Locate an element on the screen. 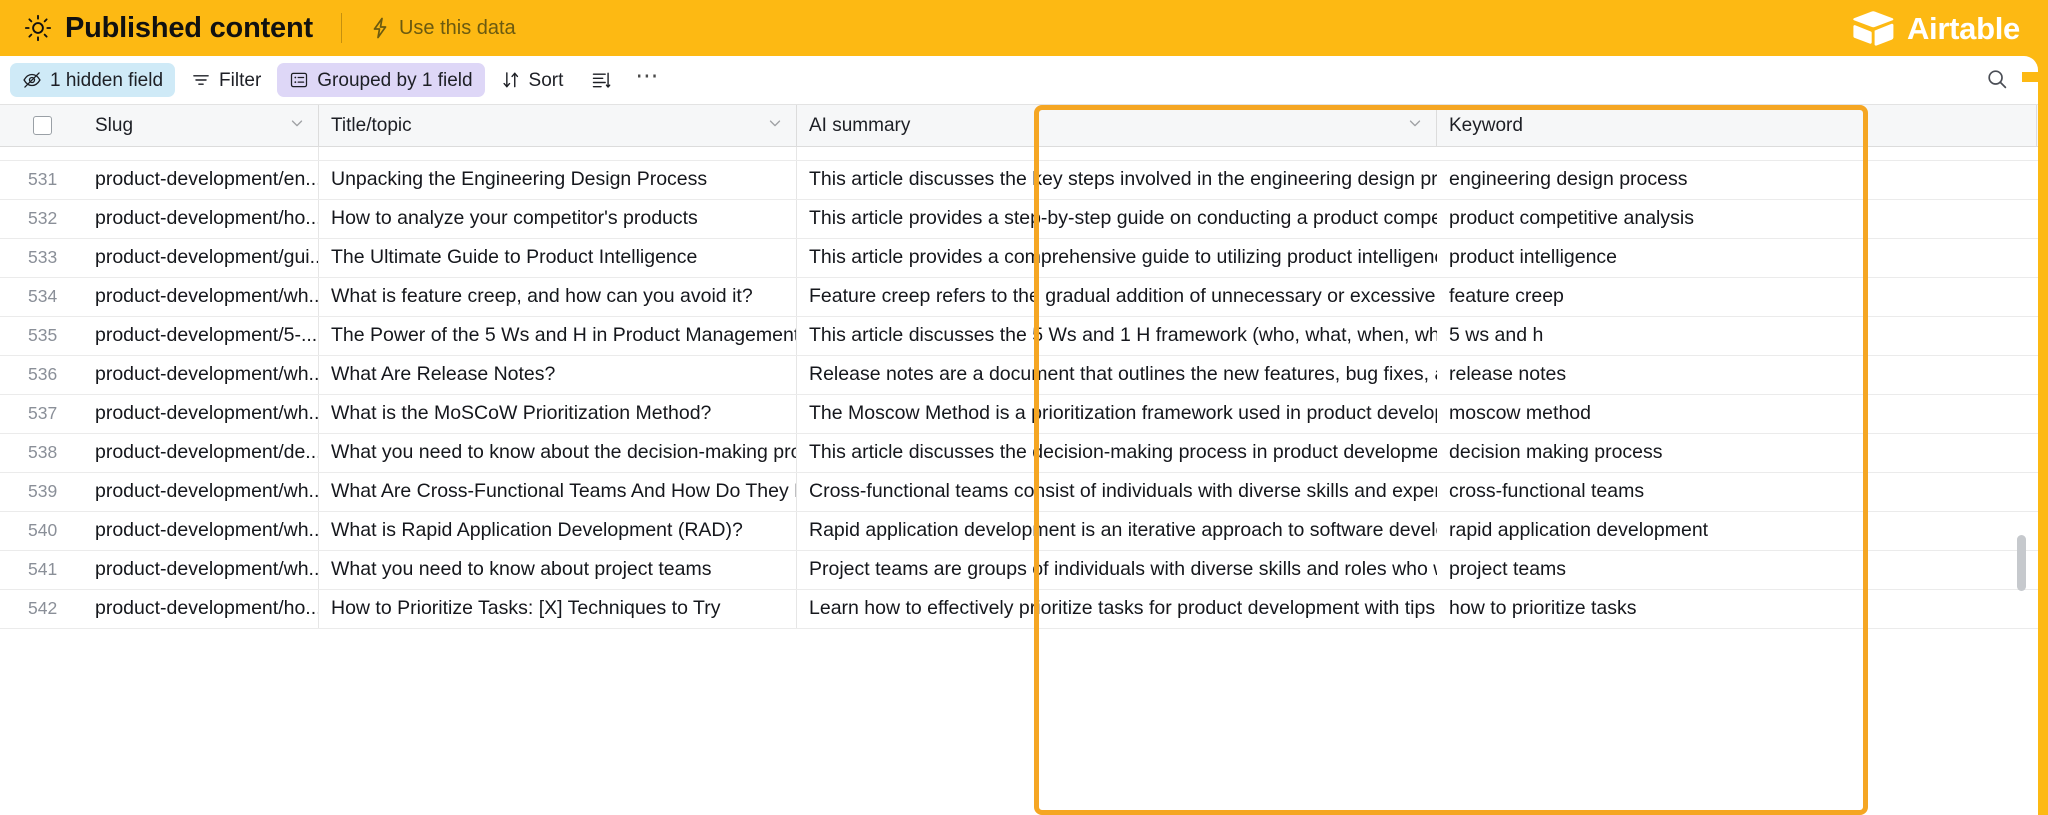  cell-keyword is located at coordinates (1737, 153).